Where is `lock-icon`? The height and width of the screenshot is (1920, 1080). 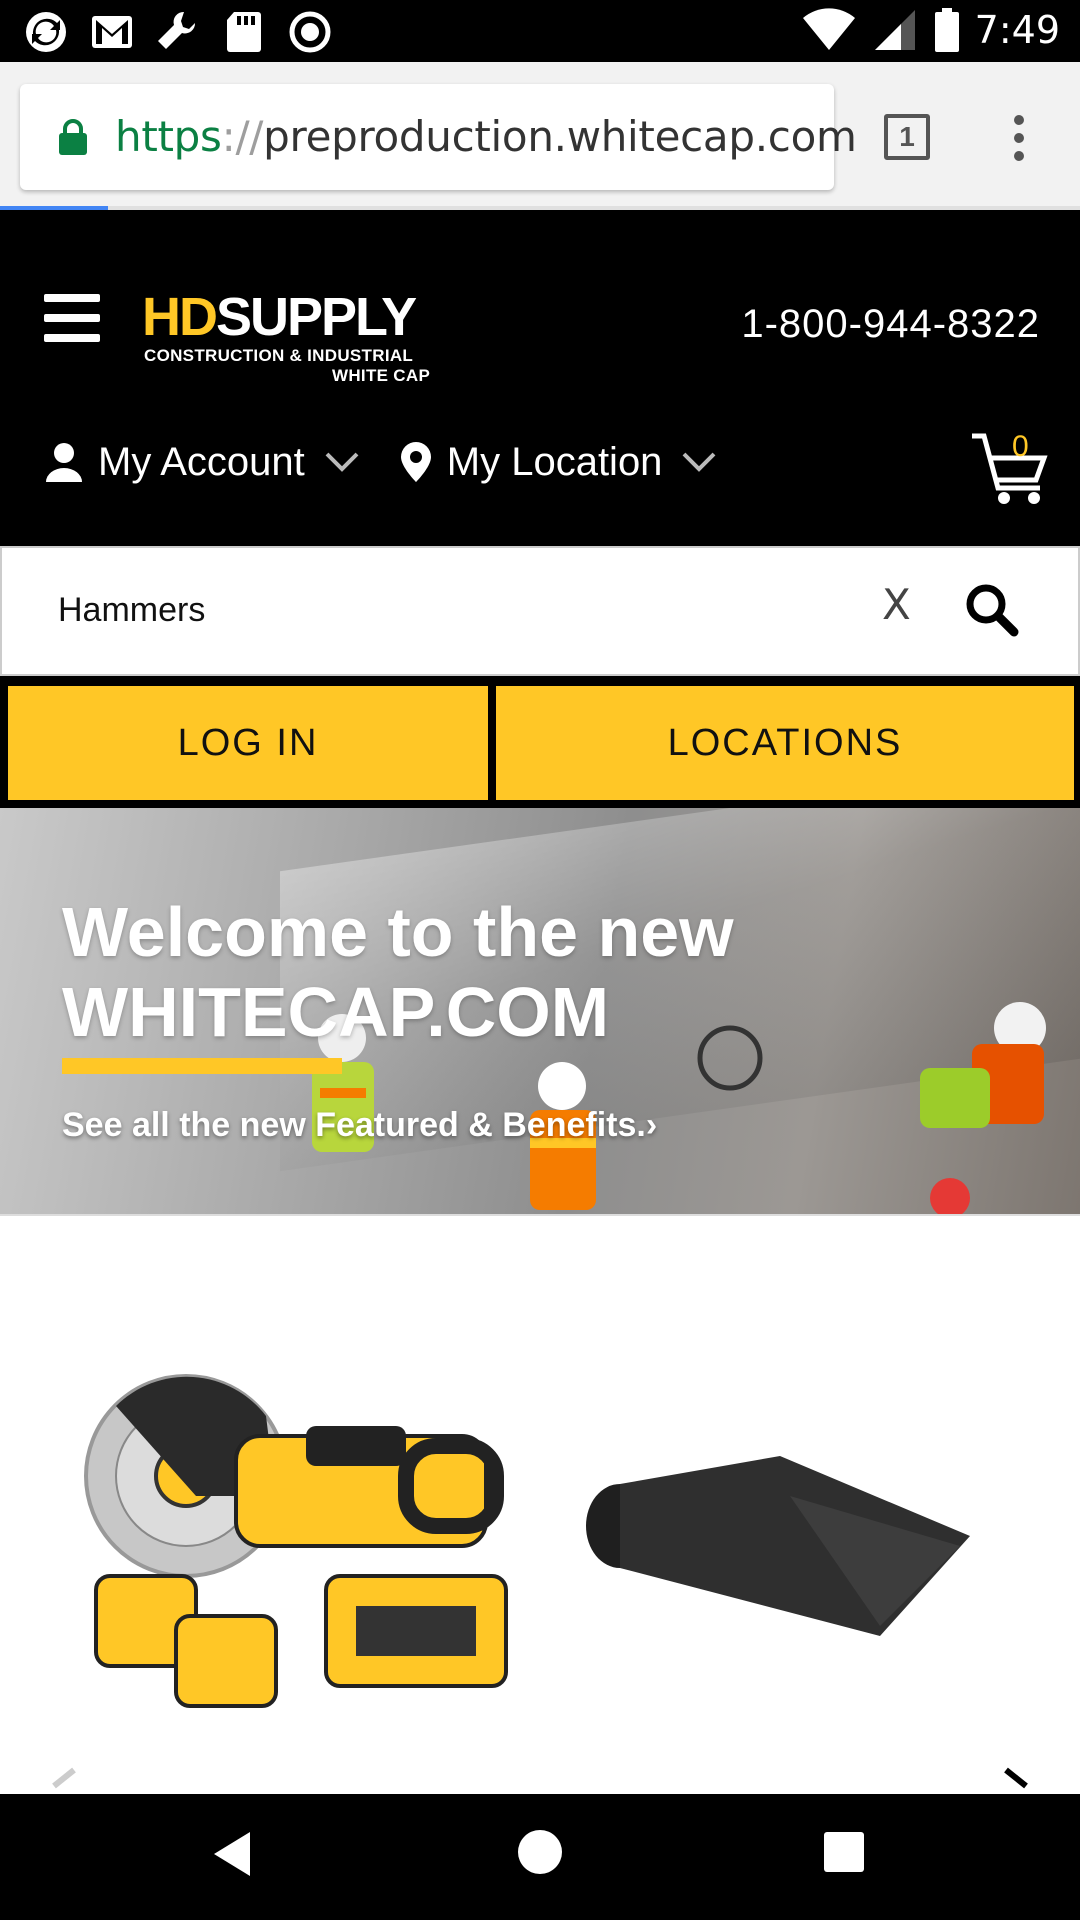 lock-icon is located at coordinates (73, 137).